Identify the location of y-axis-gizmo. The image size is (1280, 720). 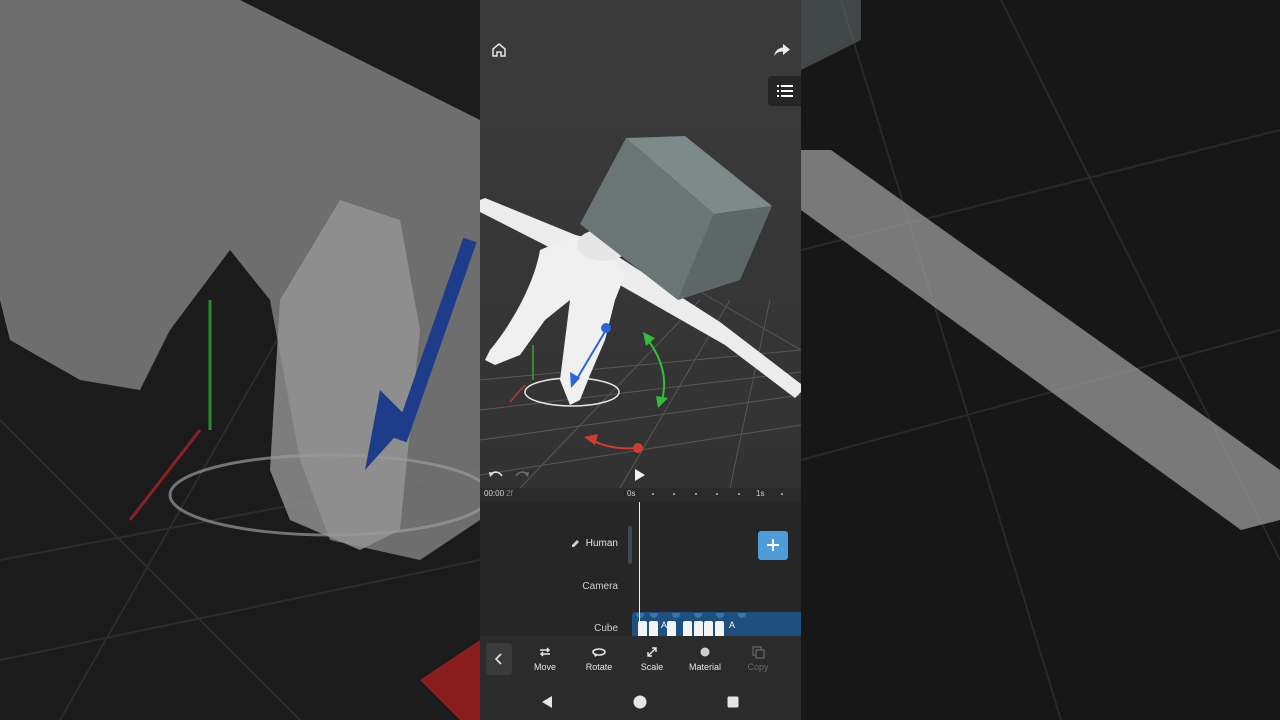
(655, 370).